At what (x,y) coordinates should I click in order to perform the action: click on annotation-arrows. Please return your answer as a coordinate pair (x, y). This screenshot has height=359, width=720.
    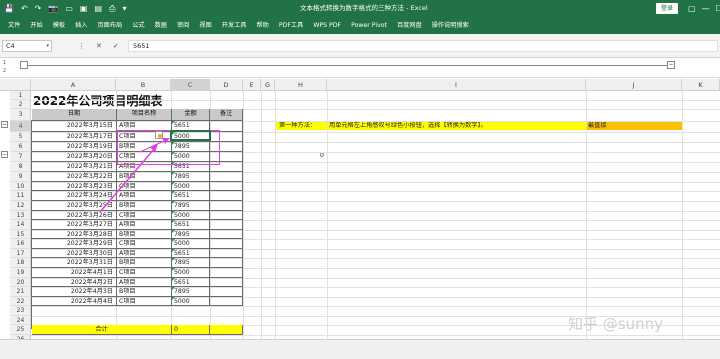
    Looking at the image, I should click on (134, 175).